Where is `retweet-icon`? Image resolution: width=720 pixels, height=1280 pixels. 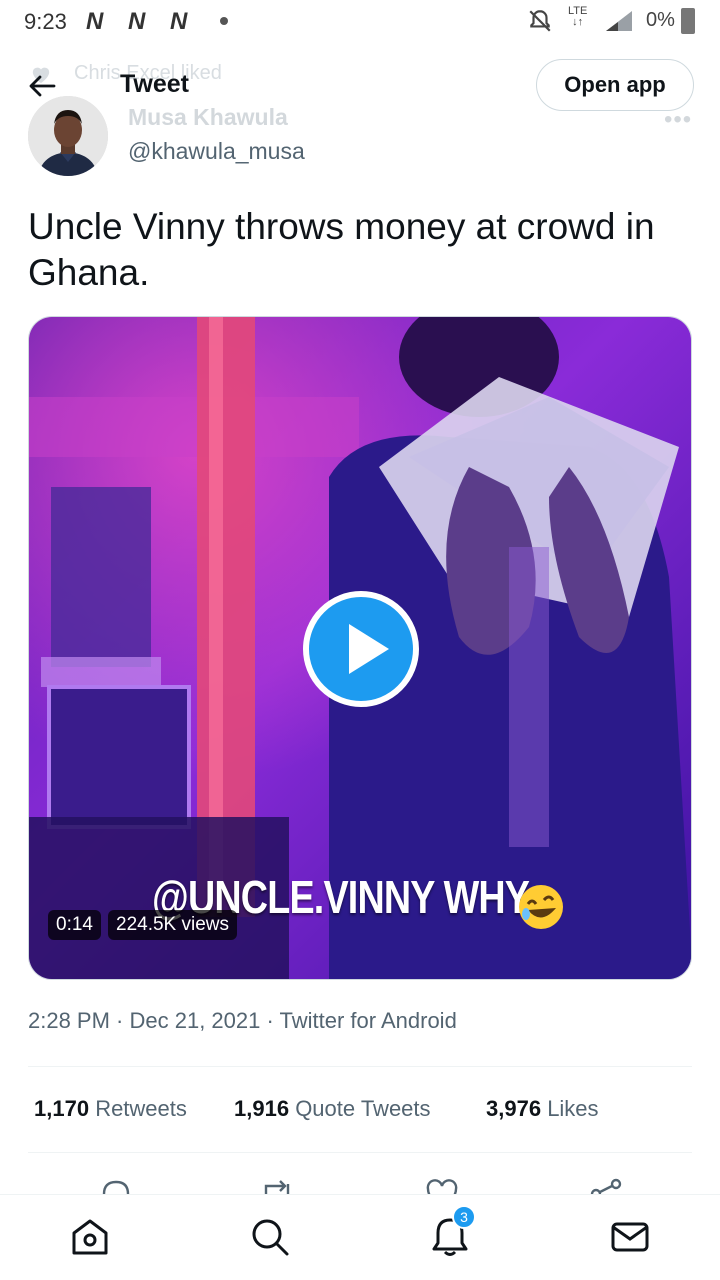 retweet-icon is located at coordinates (276, 1185).